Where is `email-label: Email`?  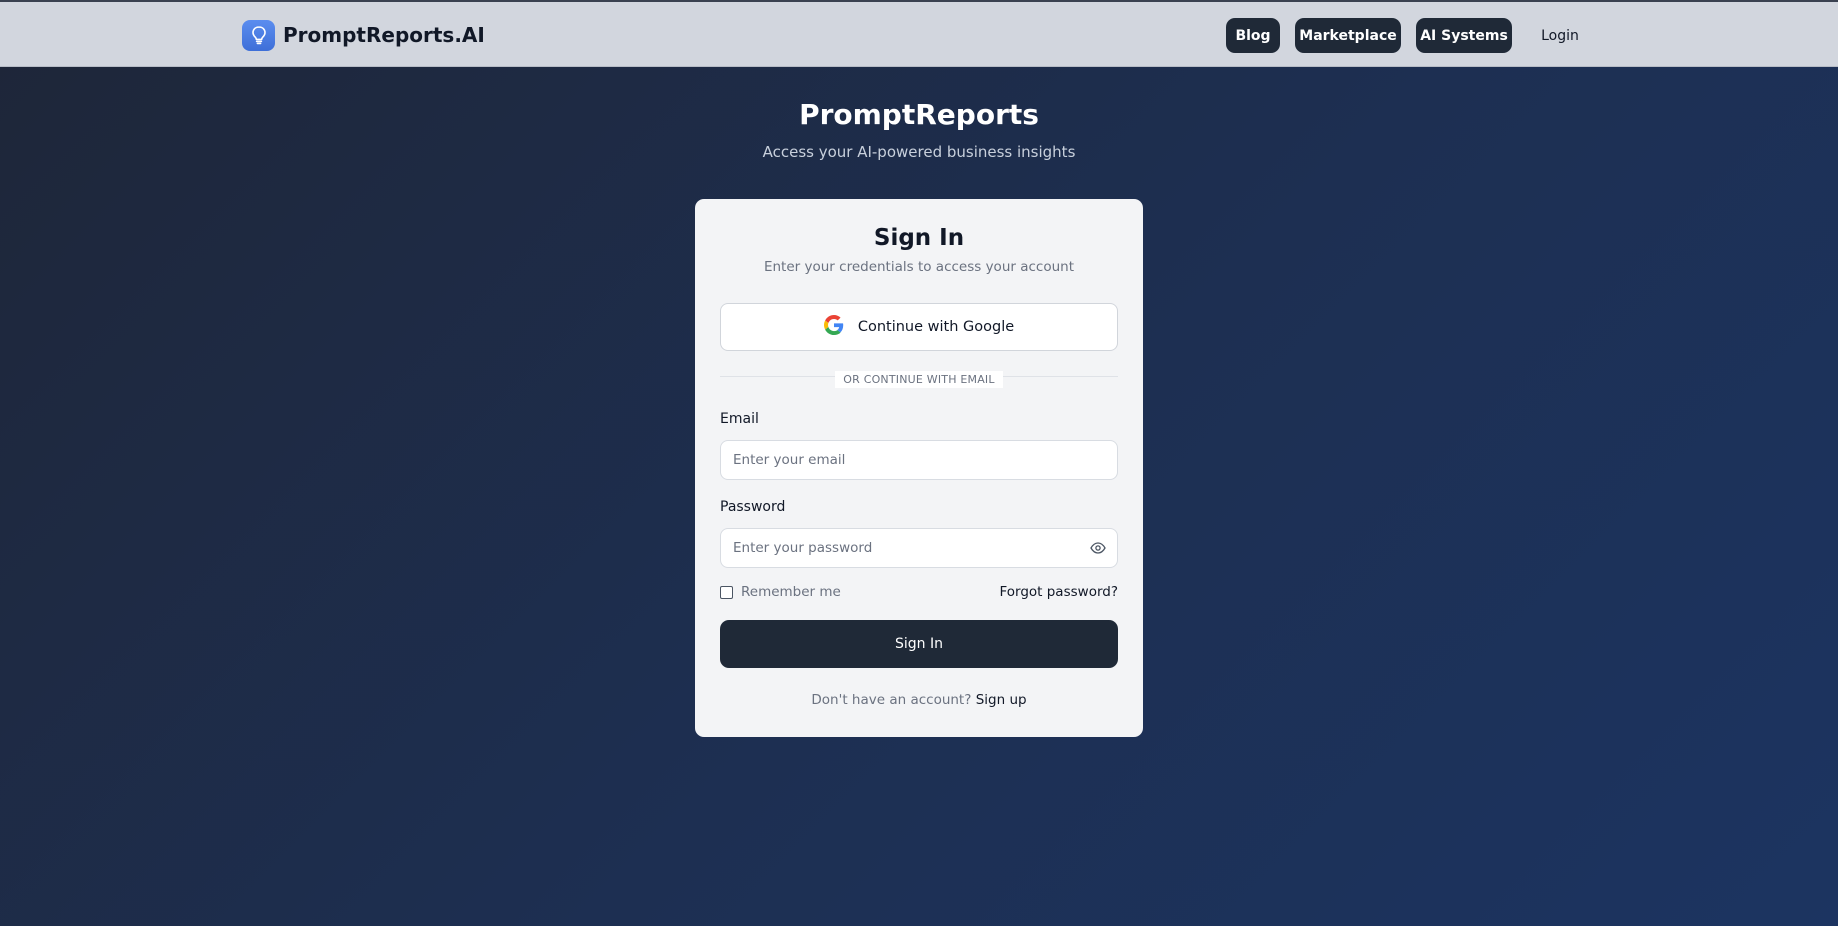
email-label: Email is located at coordinates (739, 419).